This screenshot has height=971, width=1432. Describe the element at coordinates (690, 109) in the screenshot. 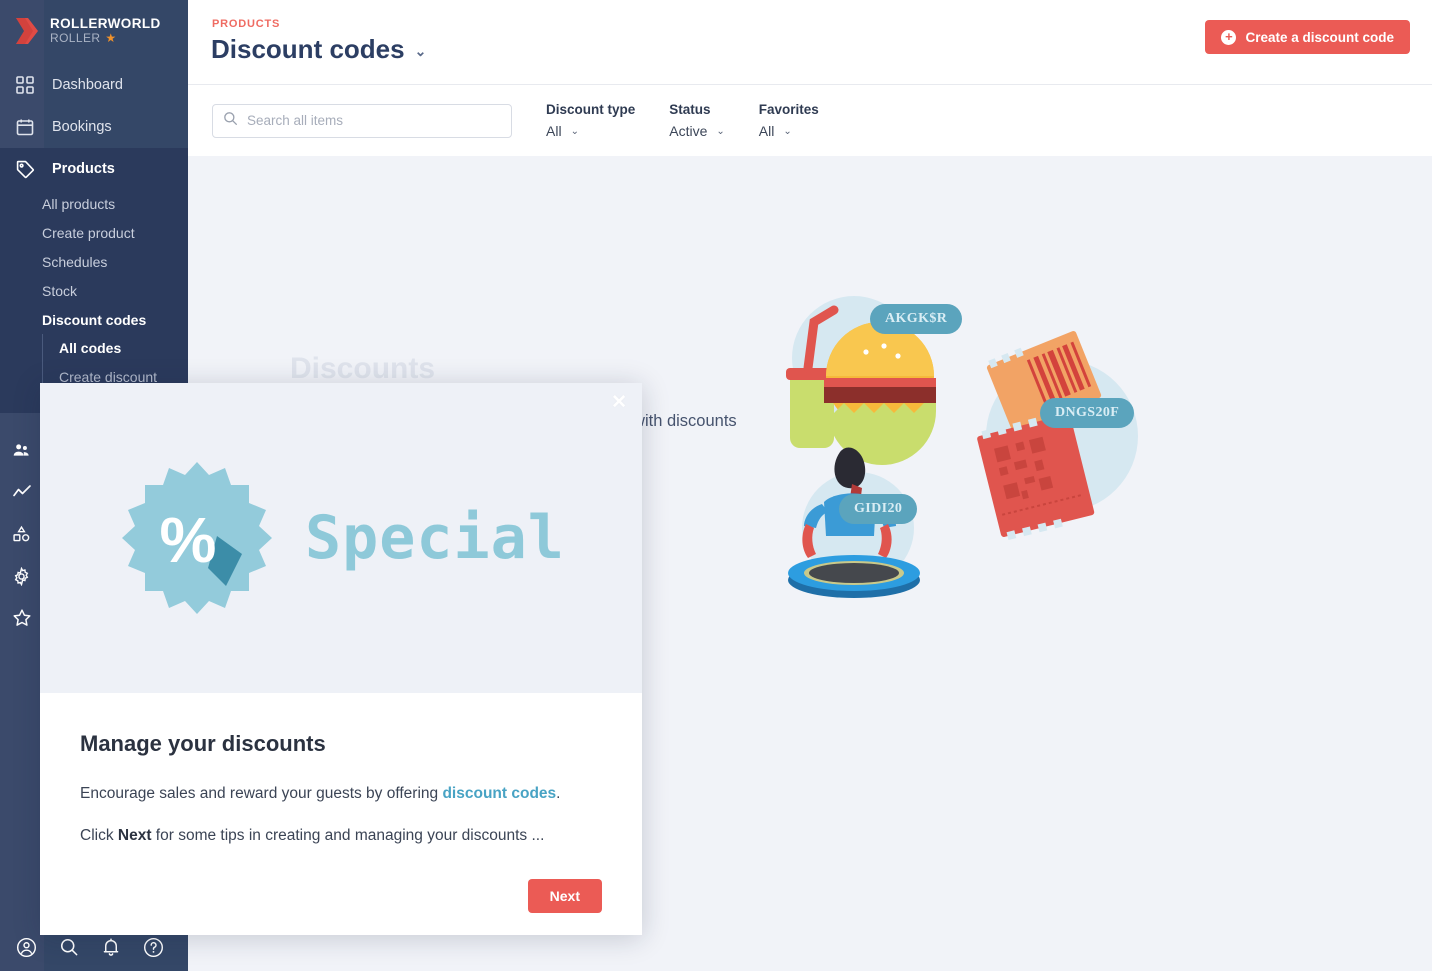

I see `filter-label: Status` at that location.